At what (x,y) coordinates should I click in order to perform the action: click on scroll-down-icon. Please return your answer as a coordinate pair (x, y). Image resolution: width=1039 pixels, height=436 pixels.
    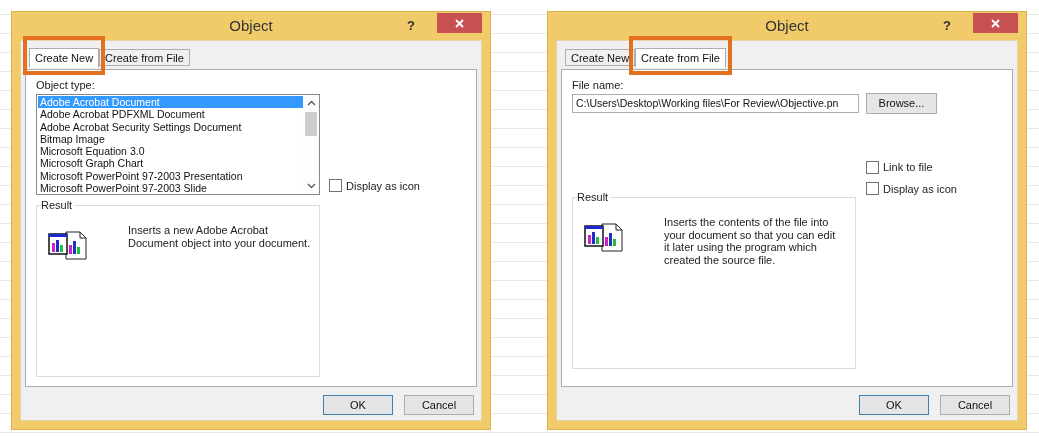
    Looking at the image, I should click on (311, 186).